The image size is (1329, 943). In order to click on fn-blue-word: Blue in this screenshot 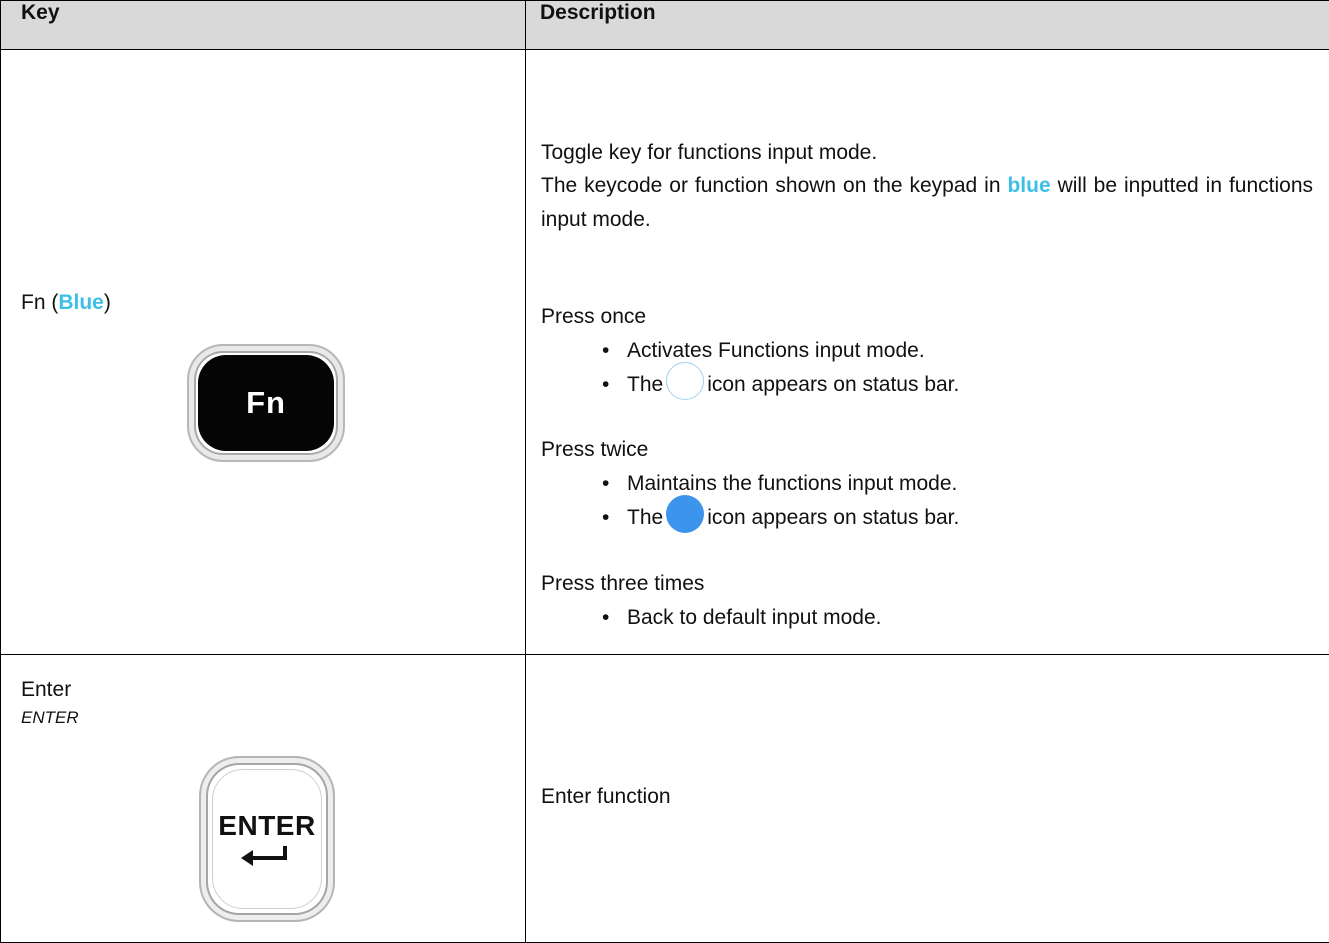, I will do `click(81, 302)`.